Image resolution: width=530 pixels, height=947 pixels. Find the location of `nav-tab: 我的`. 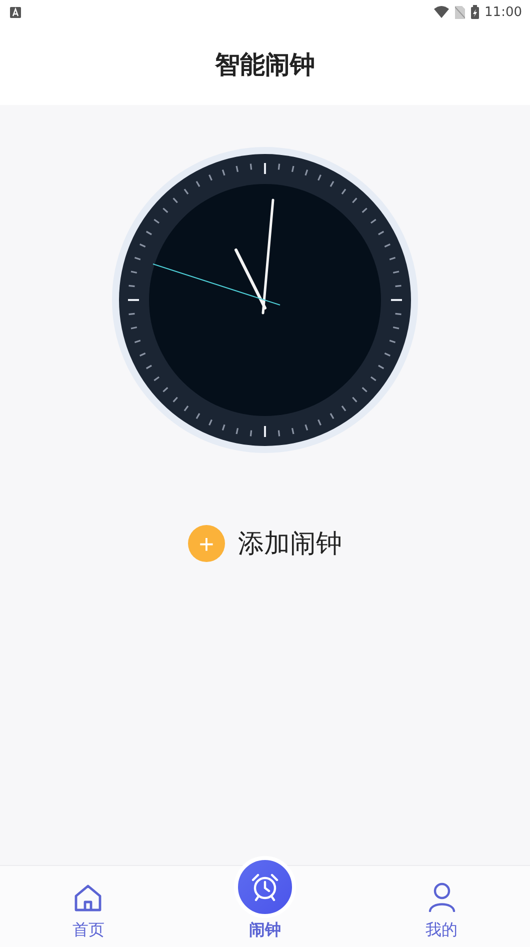

nav-tab: 我的 is located at coordinates (441, 906).